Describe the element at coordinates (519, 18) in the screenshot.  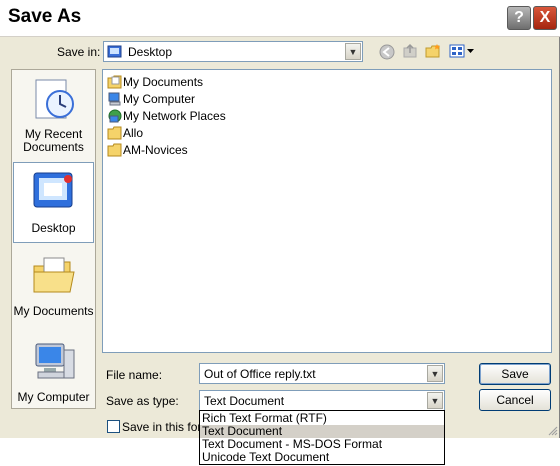
I see `help-button: ?` at that location.